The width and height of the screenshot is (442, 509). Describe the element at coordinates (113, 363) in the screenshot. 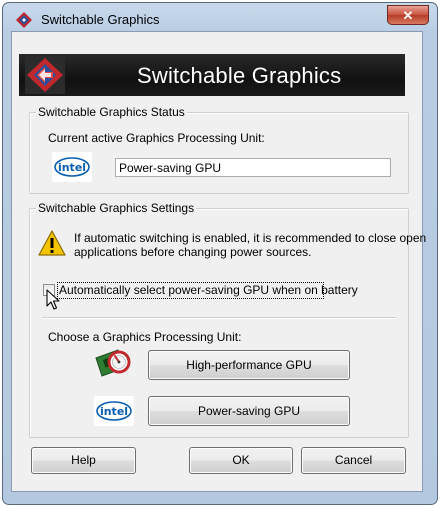

I see `high-performance-gpu-icon` at that location.